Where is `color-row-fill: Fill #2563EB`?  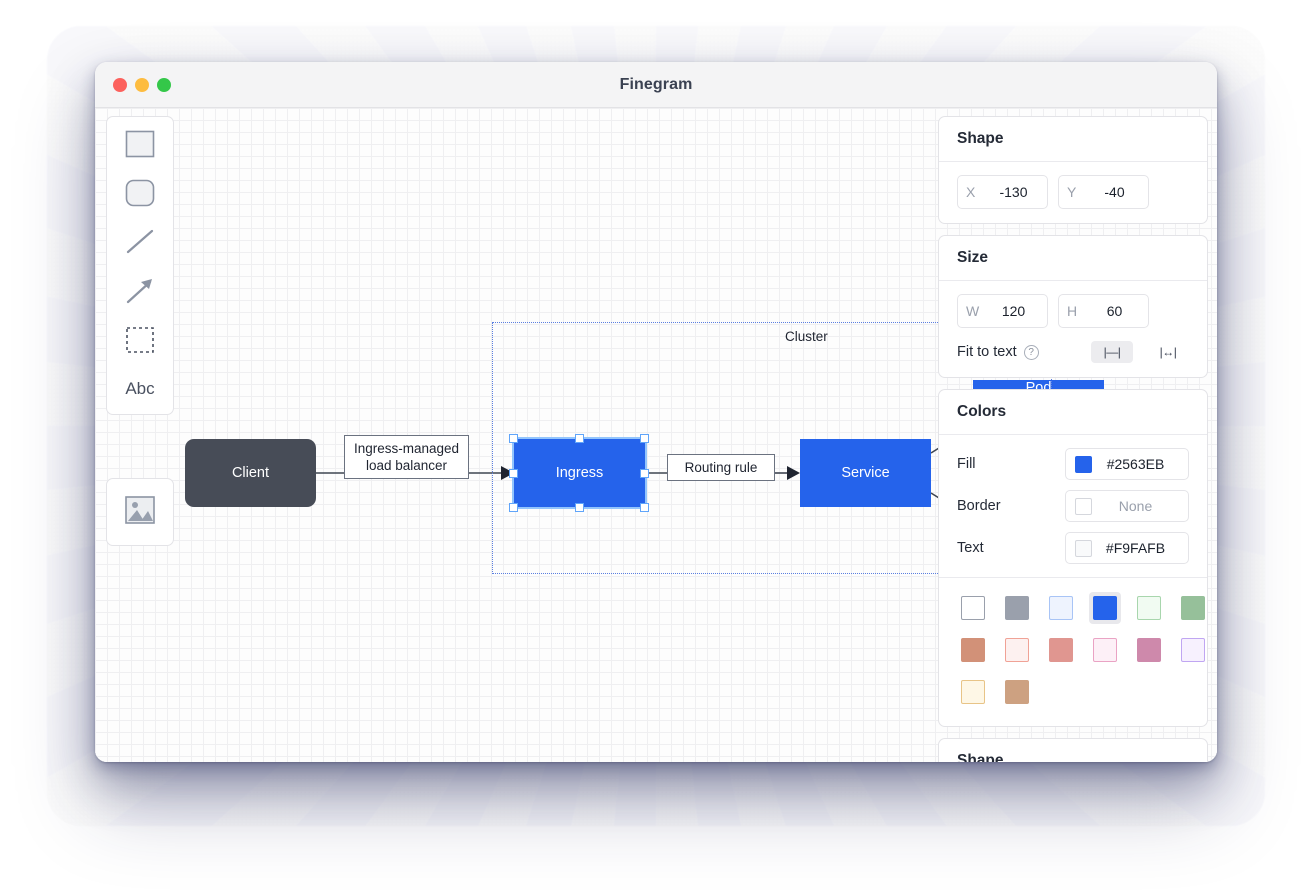 color-row-fill: Fill #2563EB is located at coordinates (1073, 464).